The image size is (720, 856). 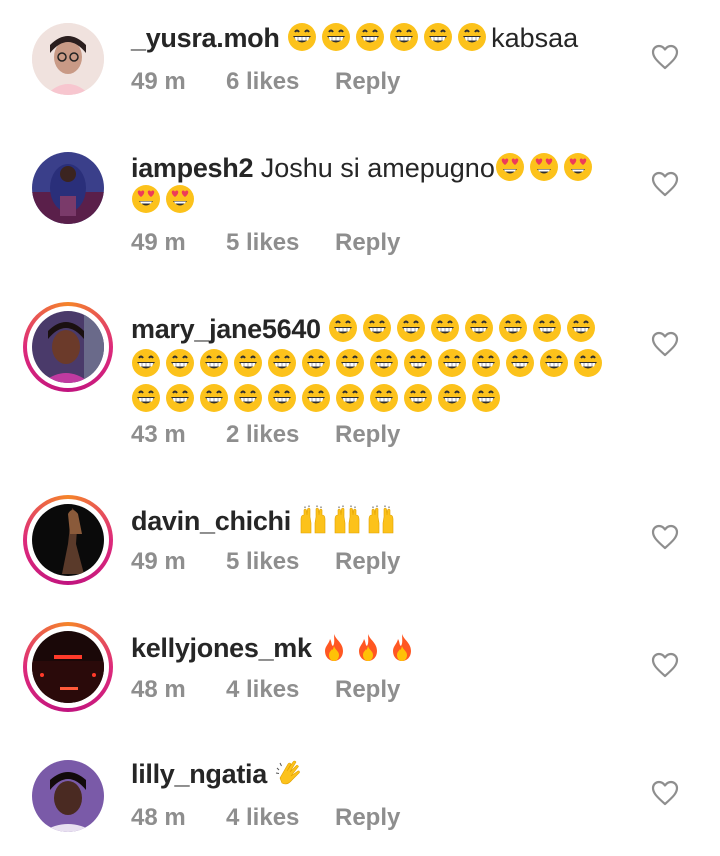 I want to click on comment-item: lilly_ngatia 48 m 4 likes Reply, so click(x=360, y=803).